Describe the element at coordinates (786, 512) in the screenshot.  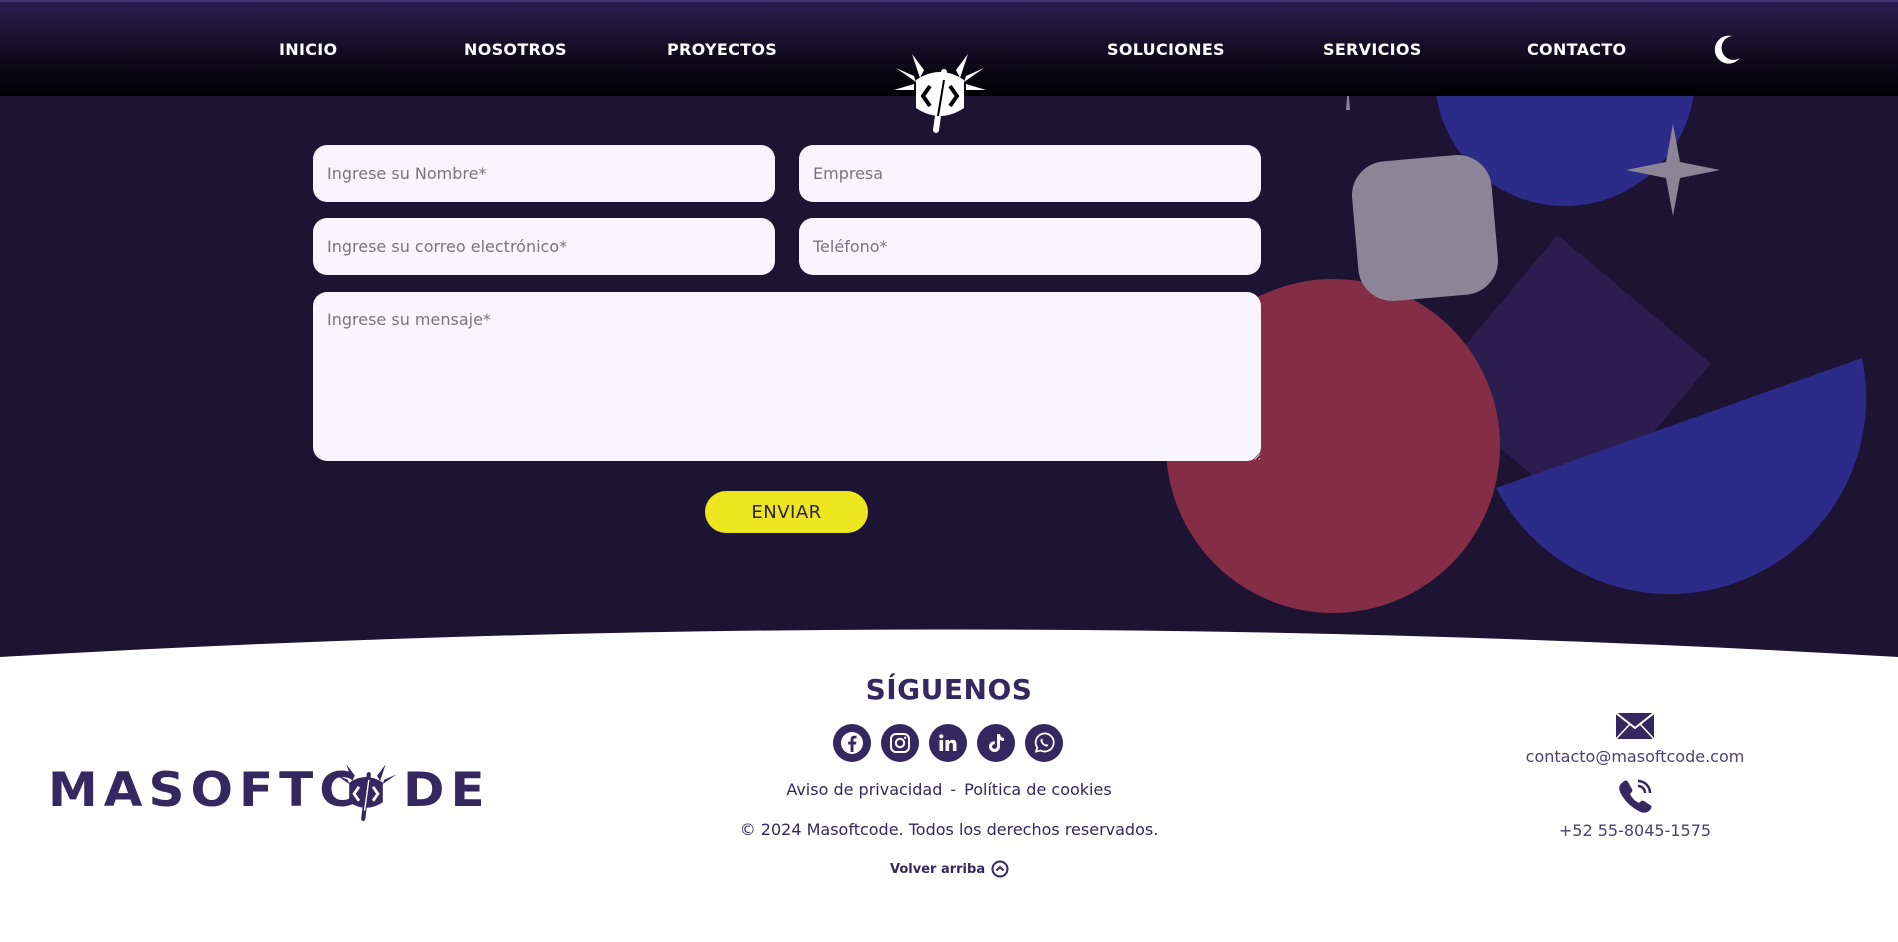
I see `send-button: ENVIAR` at that location.